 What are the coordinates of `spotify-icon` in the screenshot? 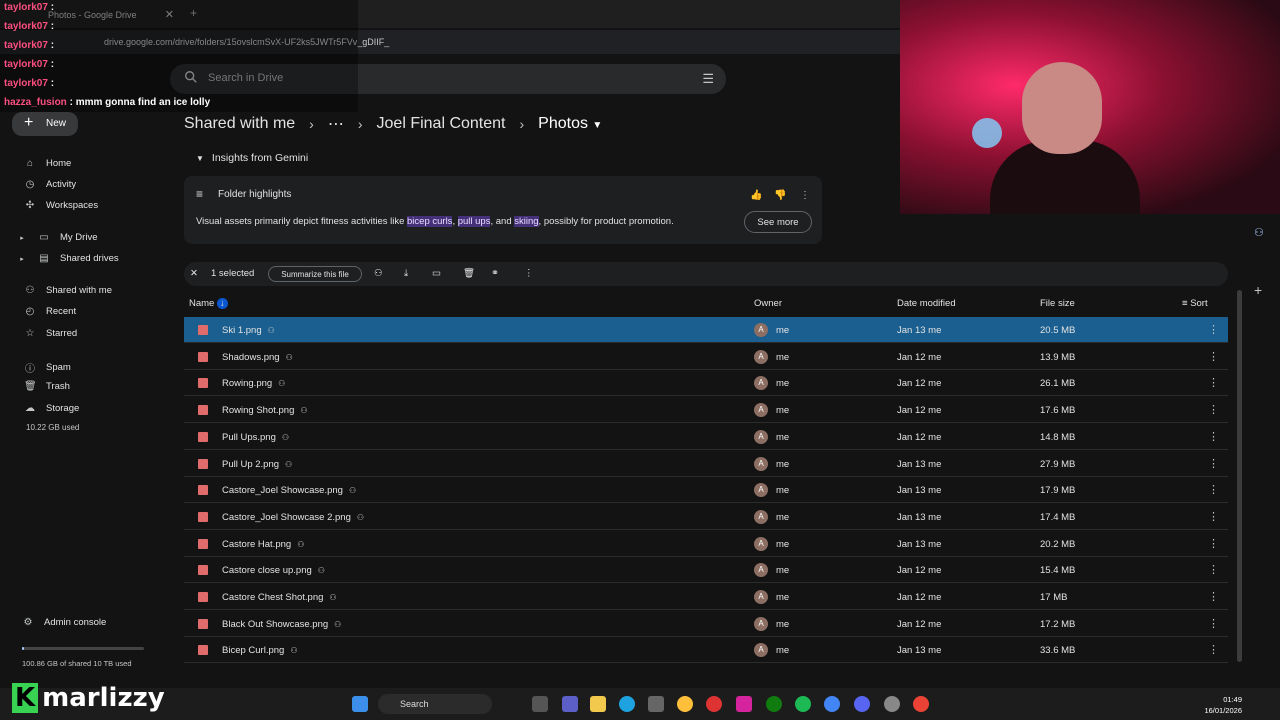 It's located at (803, 704).